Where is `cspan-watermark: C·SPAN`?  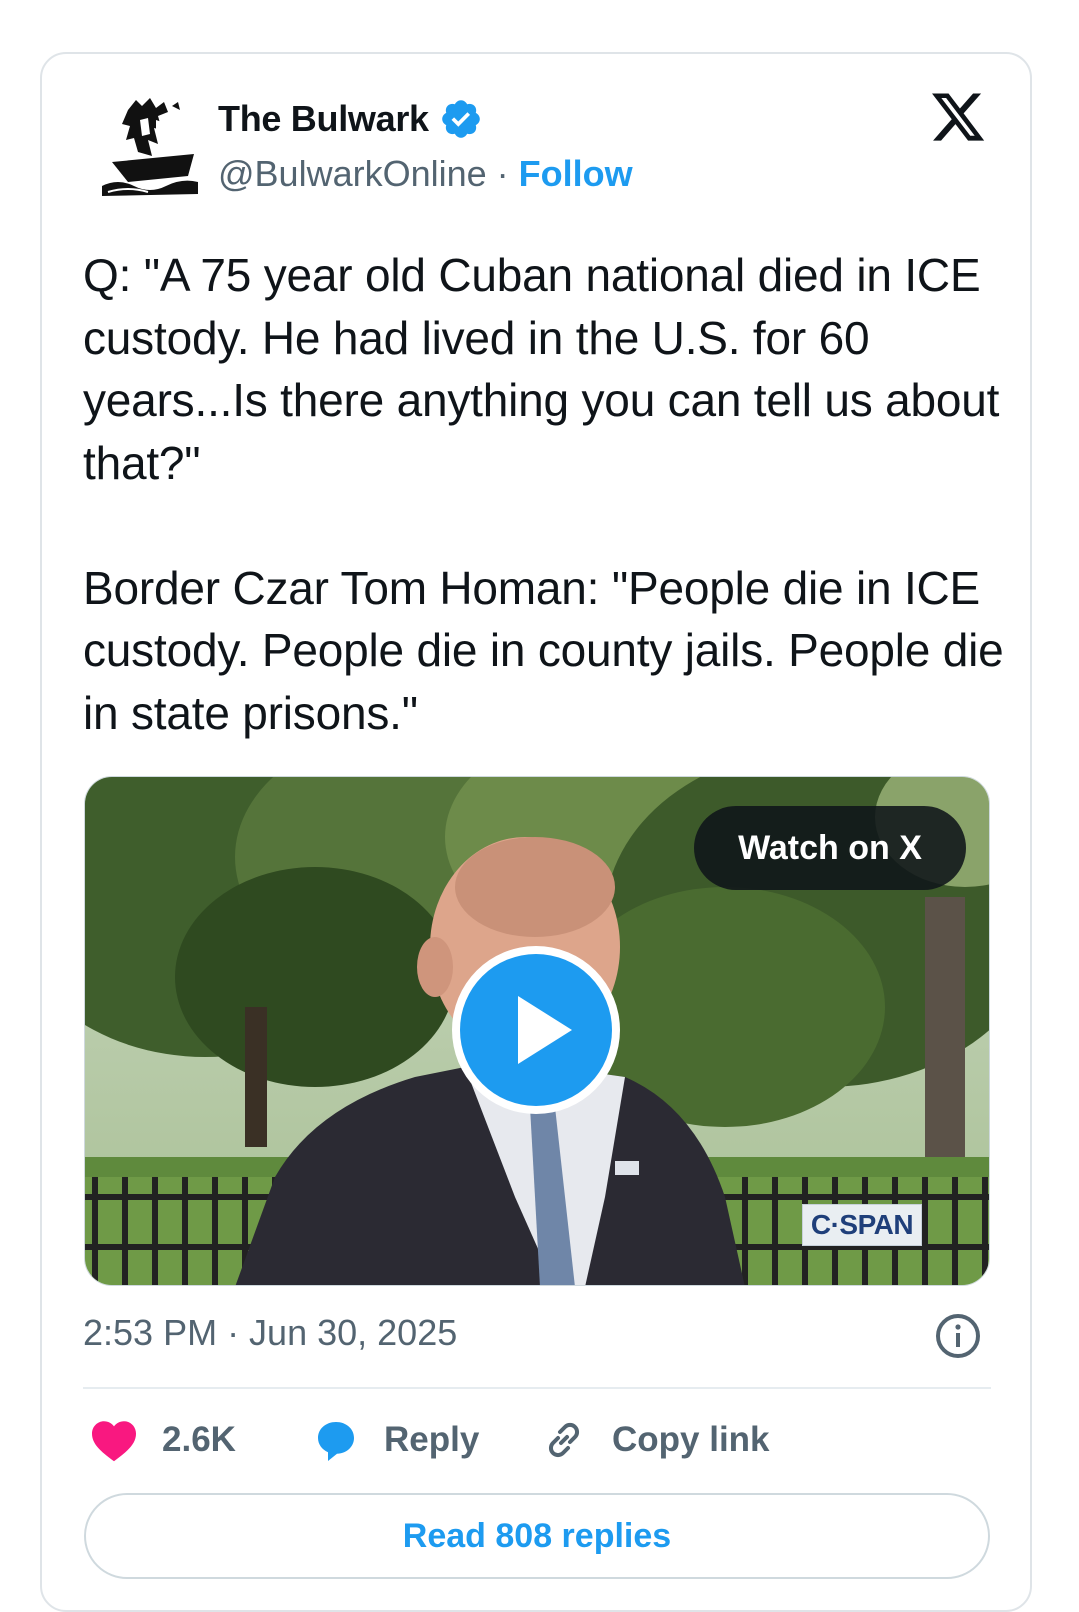 cspan-watermark: C·SPAN is located at coordinates (862, 1225).